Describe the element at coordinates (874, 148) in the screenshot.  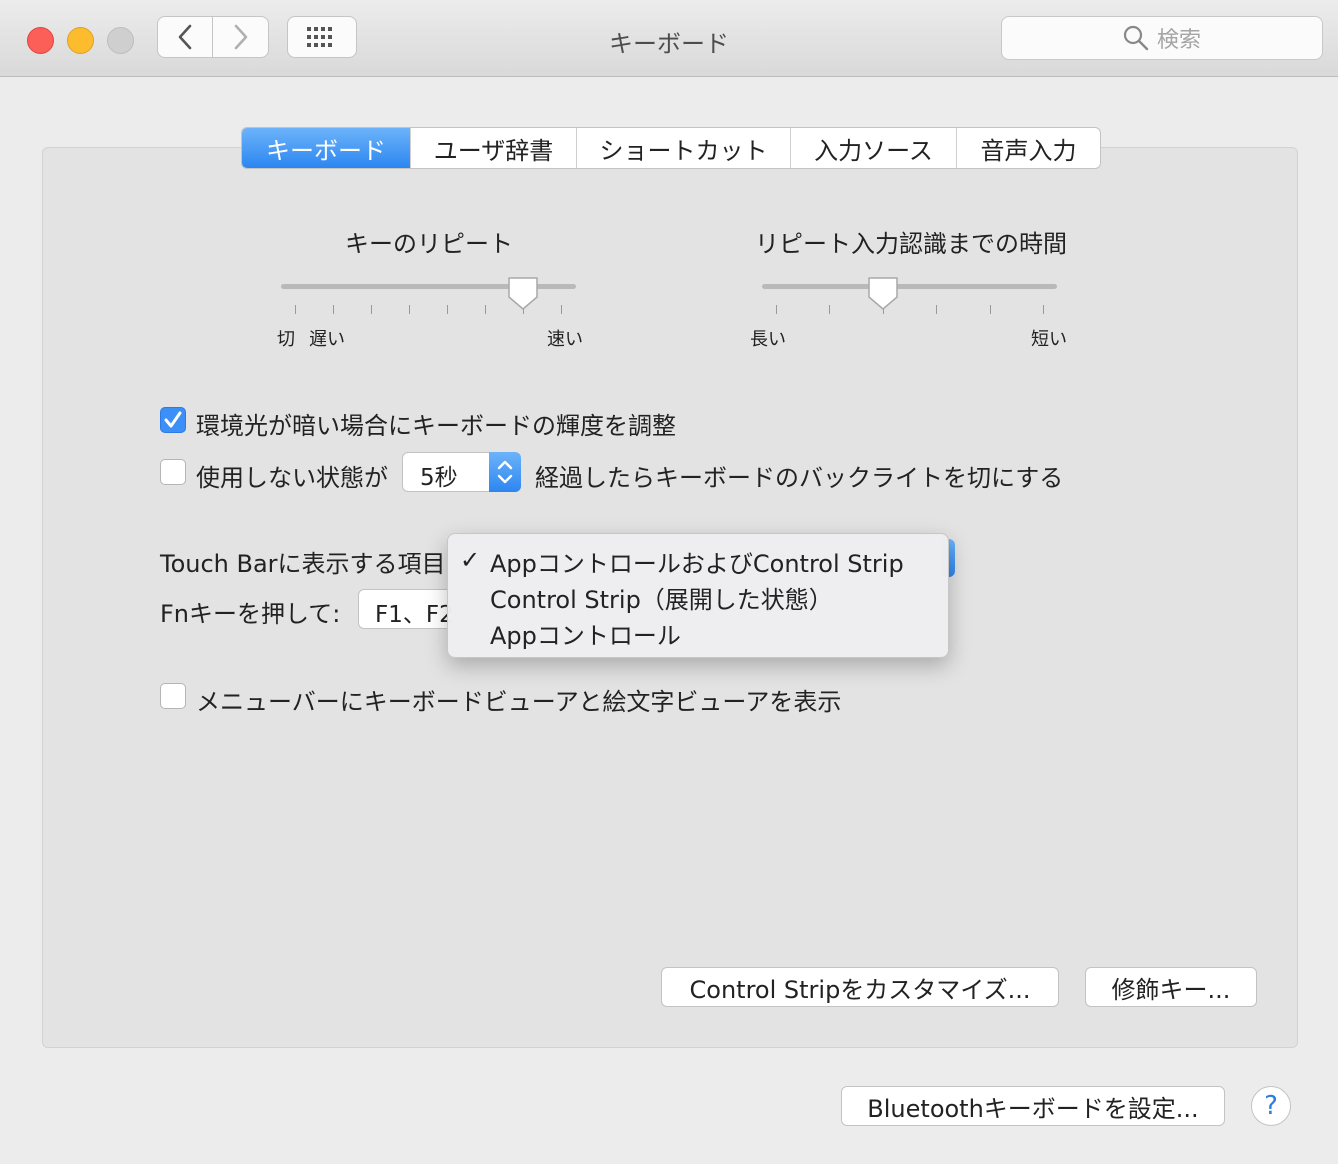
I see `tab-input-sources: 入力ソース` at that location.